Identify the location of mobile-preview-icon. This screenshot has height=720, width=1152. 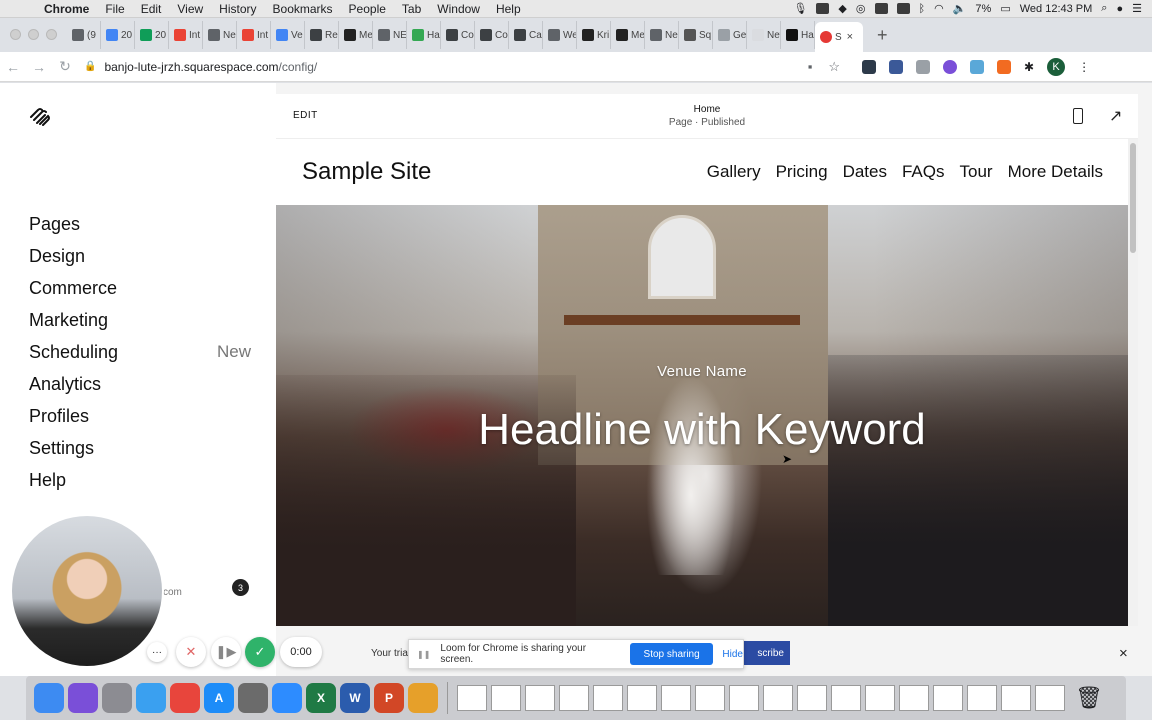
(1078, 116).